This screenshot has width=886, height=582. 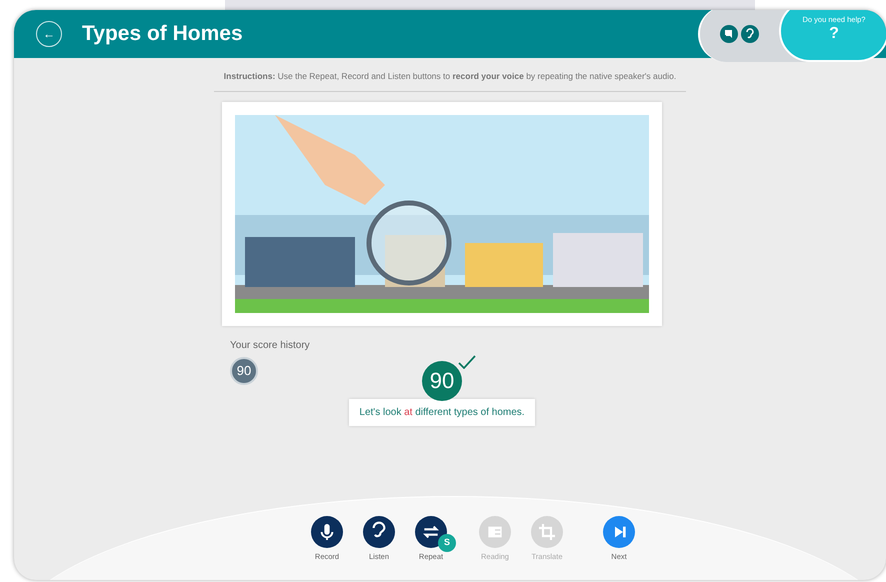 What do you see at coordinates (450, 81) in the screenshot?
I see `instructions-text: Instructions: Use the Repeat, Record and Listen buttons to record your voice by repeating the native speaker's audio.` at bounding box center [450, 81].